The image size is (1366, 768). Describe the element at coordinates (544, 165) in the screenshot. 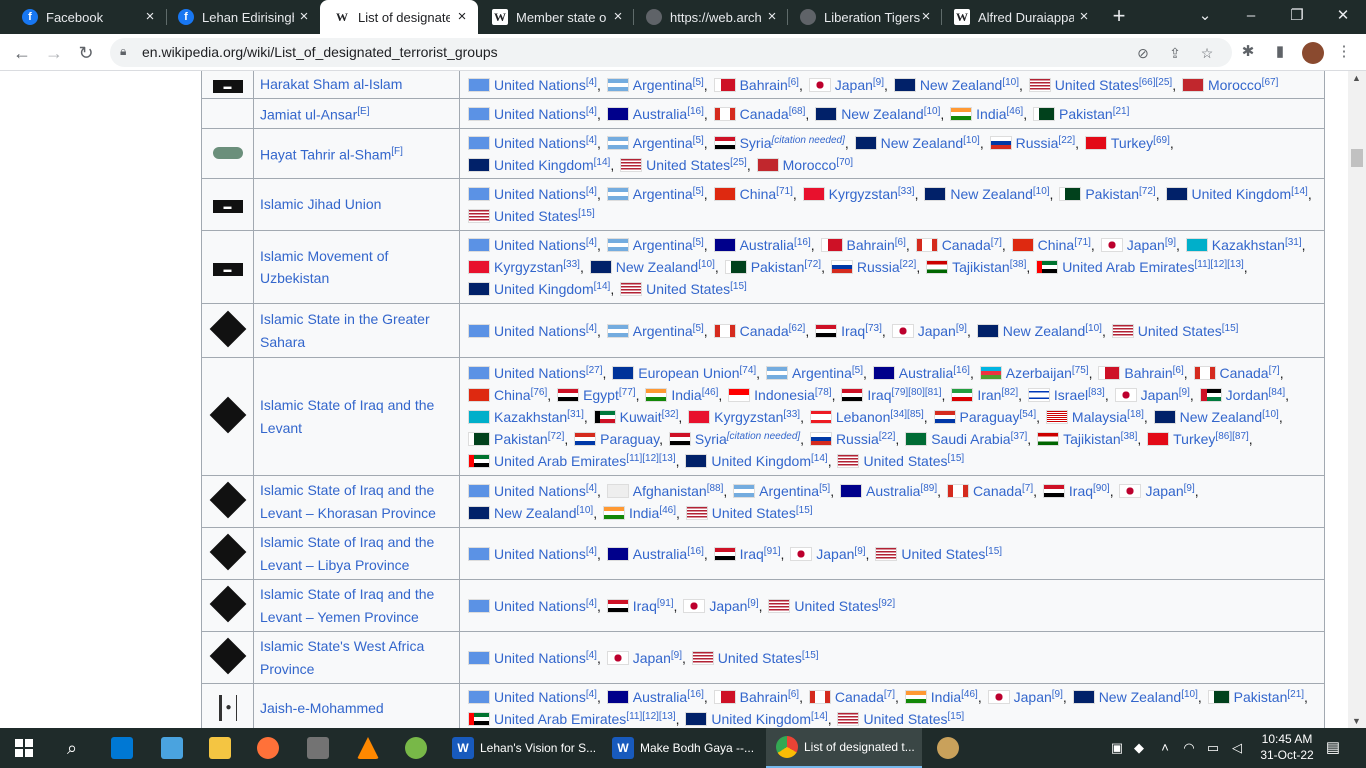

I see `country-link: United Kingdom` at that location.